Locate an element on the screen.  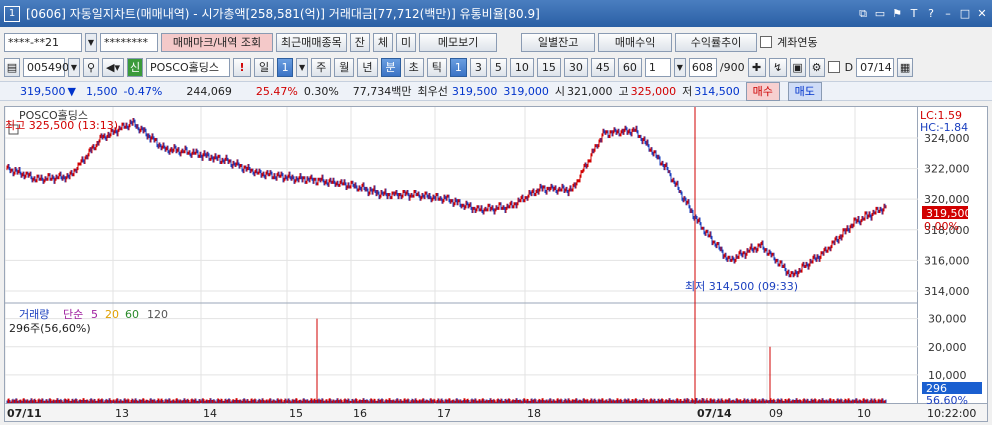
best-bid: 319,000 is located at coordinates (526, 91).